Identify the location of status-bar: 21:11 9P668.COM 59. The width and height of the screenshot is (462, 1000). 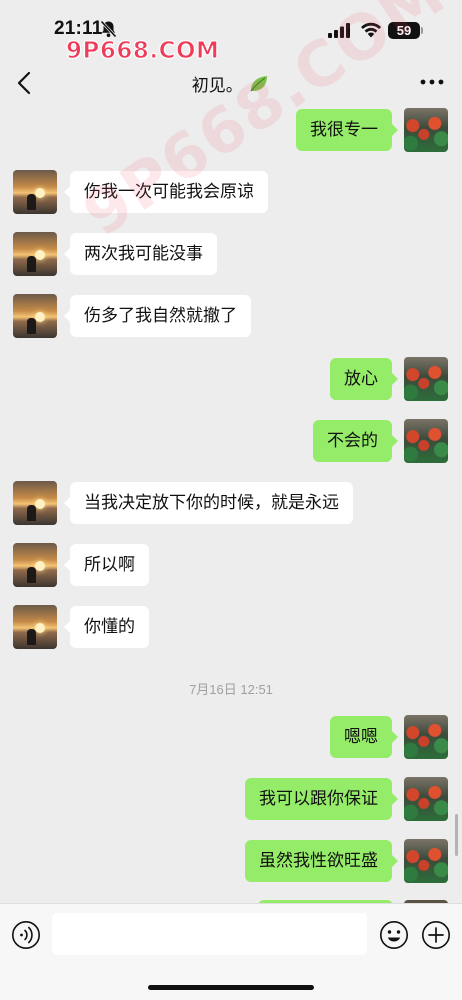
(231, 32).